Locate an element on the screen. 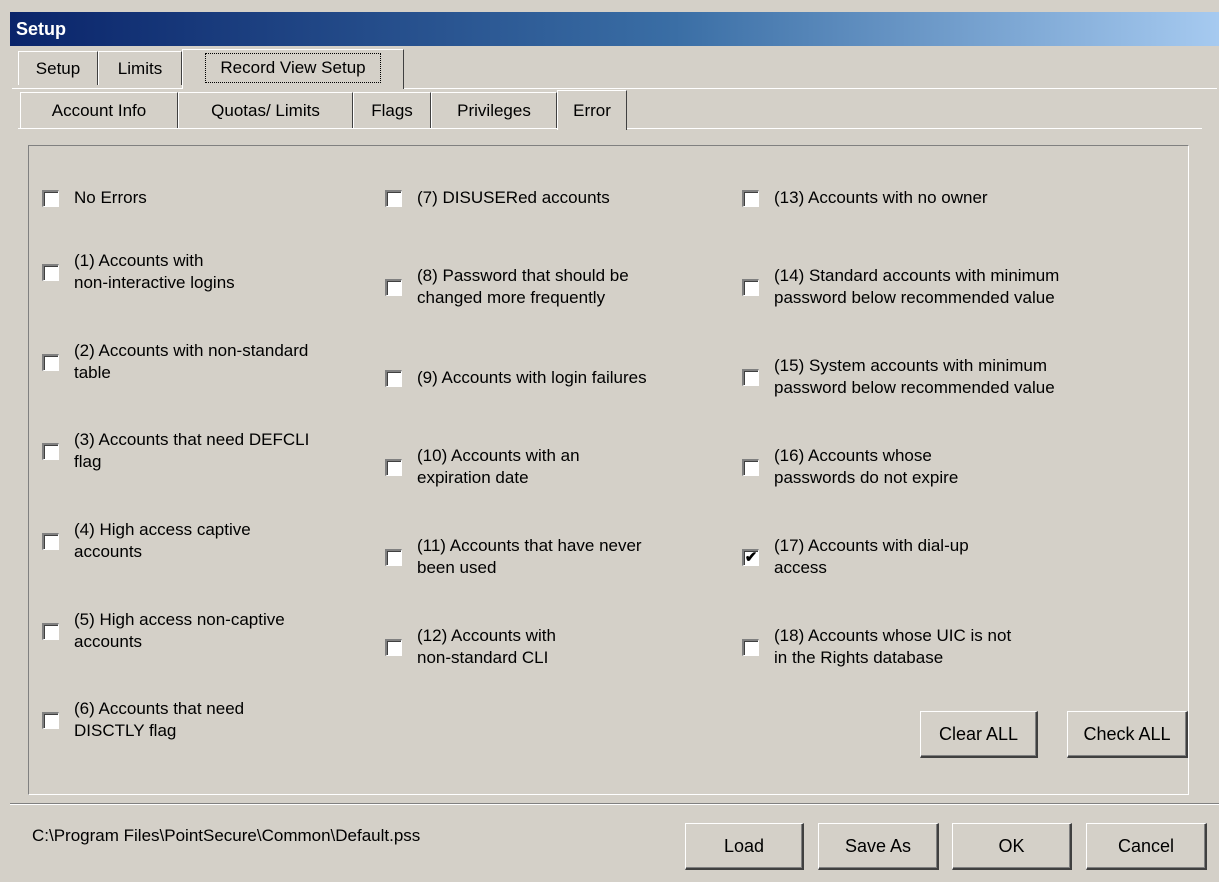 This screenshot has width=1219, height=882. tab-error-label: Error is located at coordinates (592, 110).